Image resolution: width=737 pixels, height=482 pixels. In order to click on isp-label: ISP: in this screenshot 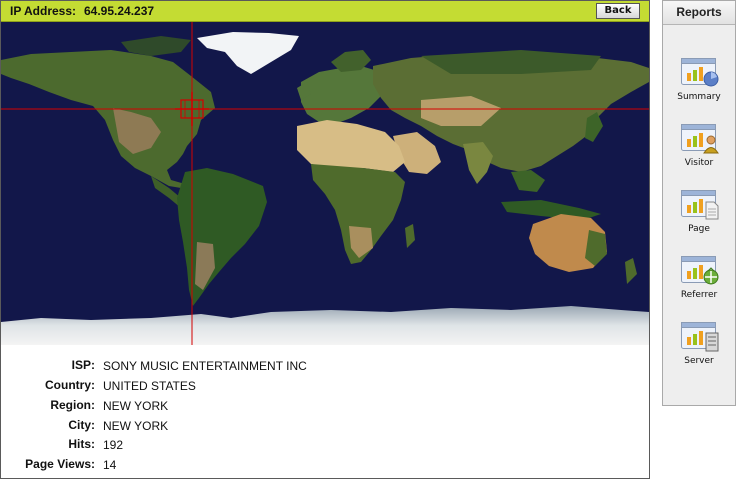, I will do `click(83, 365)`.